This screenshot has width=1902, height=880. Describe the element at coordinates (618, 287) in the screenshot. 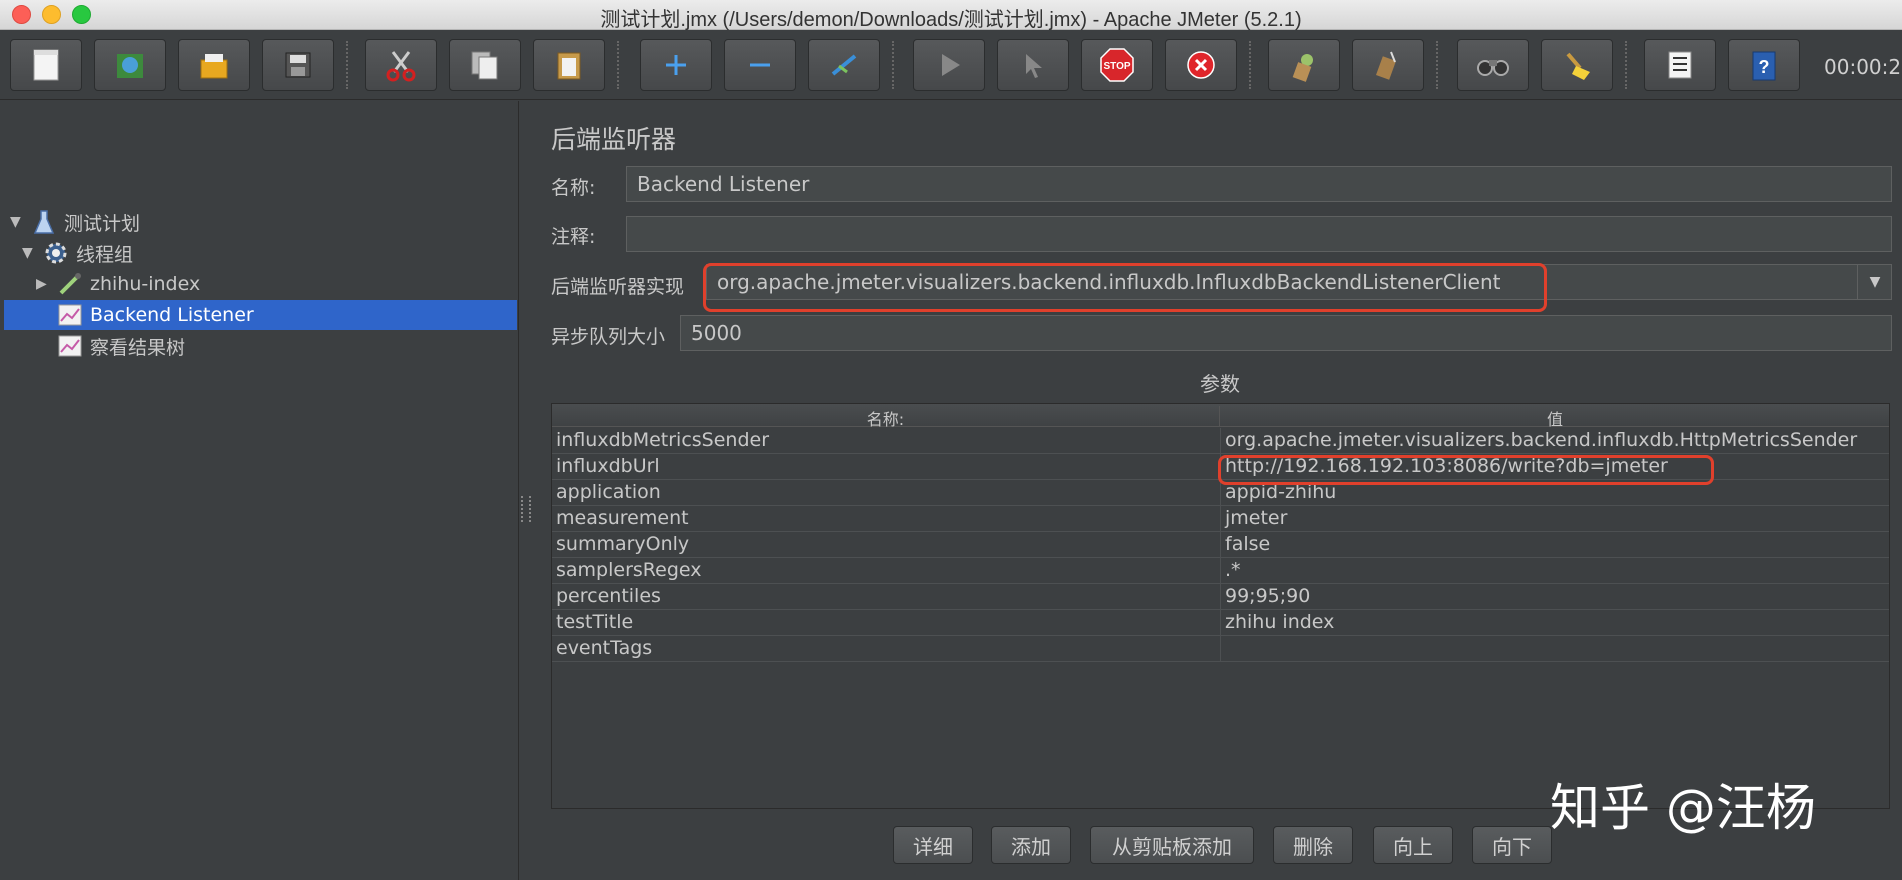

I see `implementation-label: 后端监听器实现` at that location.